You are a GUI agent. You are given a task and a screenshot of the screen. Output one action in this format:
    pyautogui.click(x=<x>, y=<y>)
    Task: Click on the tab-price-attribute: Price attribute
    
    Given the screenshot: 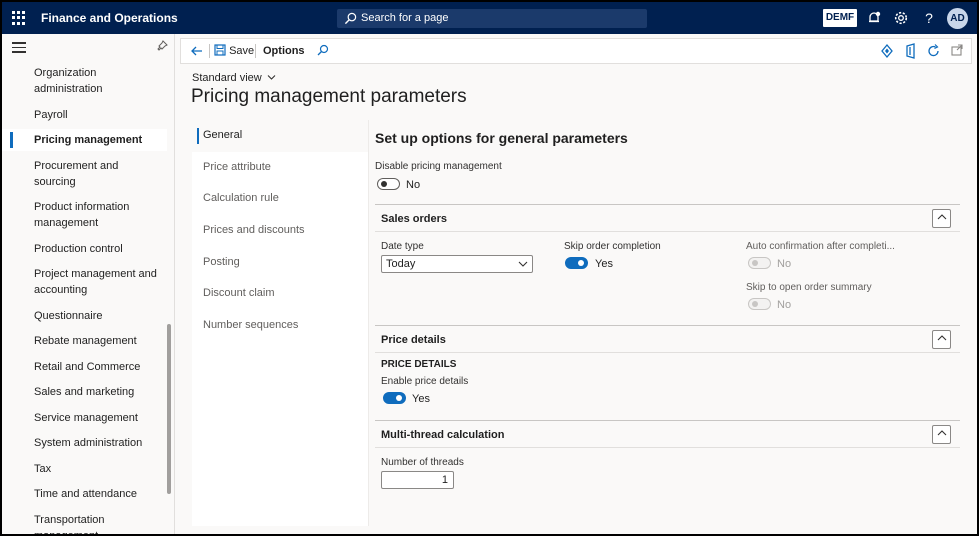 What is the action you would take?
    pyautogui.click(x=280, y=168)
    